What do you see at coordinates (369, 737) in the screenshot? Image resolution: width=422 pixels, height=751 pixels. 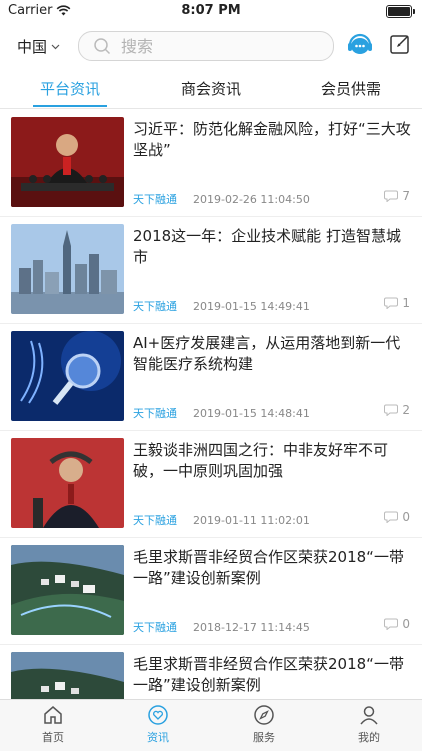 I see `tabbar-profile-label: 我的` at bounding box center [369, 737].